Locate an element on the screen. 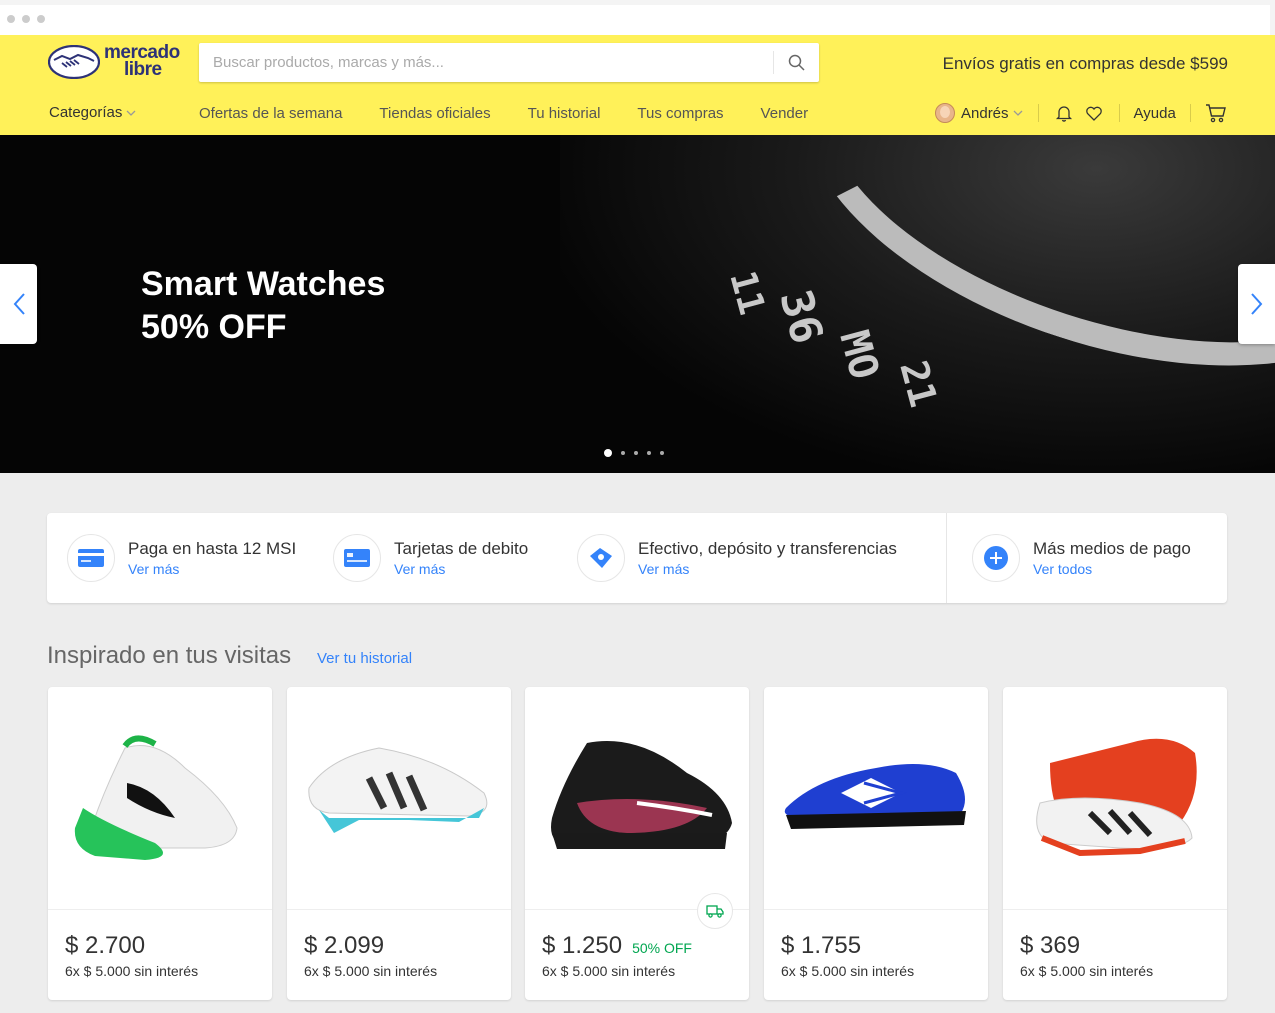 This screenshot has height=1013, width=1275. svg-text: MO is located at coordinates (858, 355).